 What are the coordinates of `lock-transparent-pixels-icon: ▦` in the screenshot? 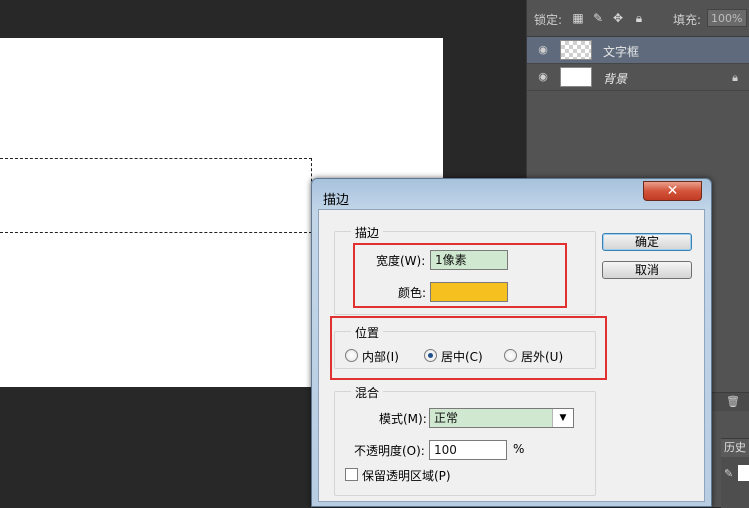 It's located at (578, 18).